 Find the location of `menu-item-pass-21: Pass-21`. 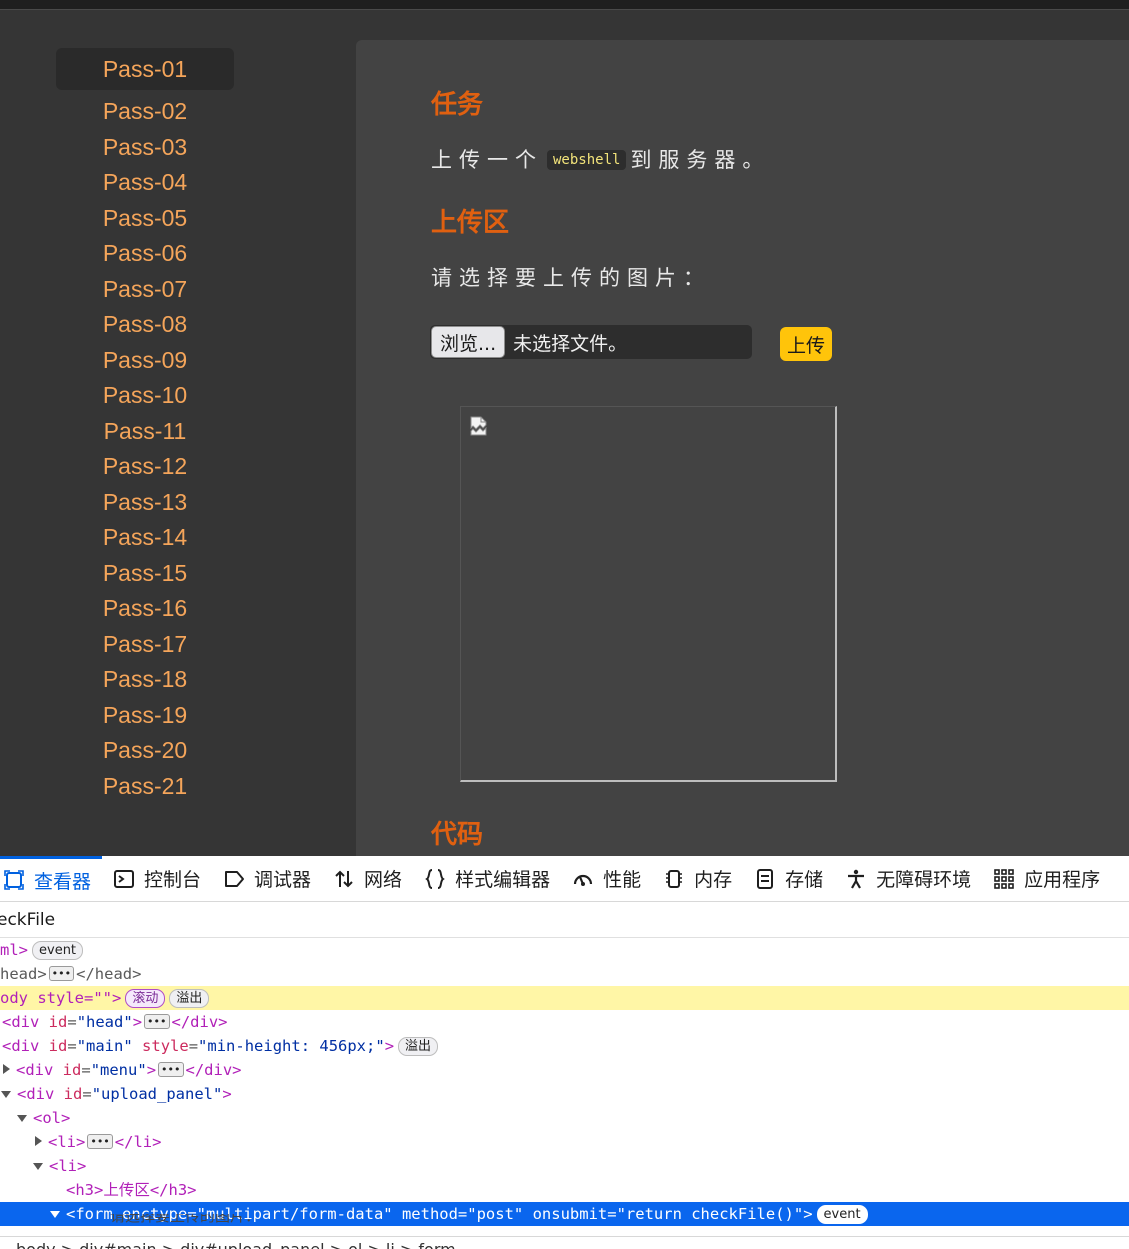

menu-item-pass-21: Pass-21 is located at coordinates (145, 783).